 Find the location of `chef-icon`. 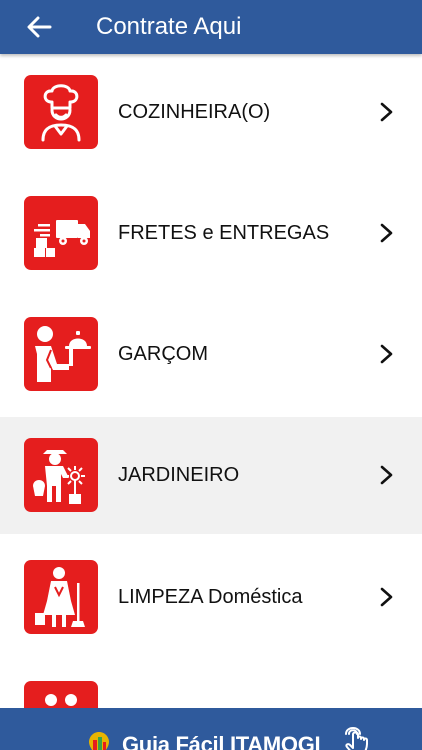

chef-icon is located at coordinates (61, 113).